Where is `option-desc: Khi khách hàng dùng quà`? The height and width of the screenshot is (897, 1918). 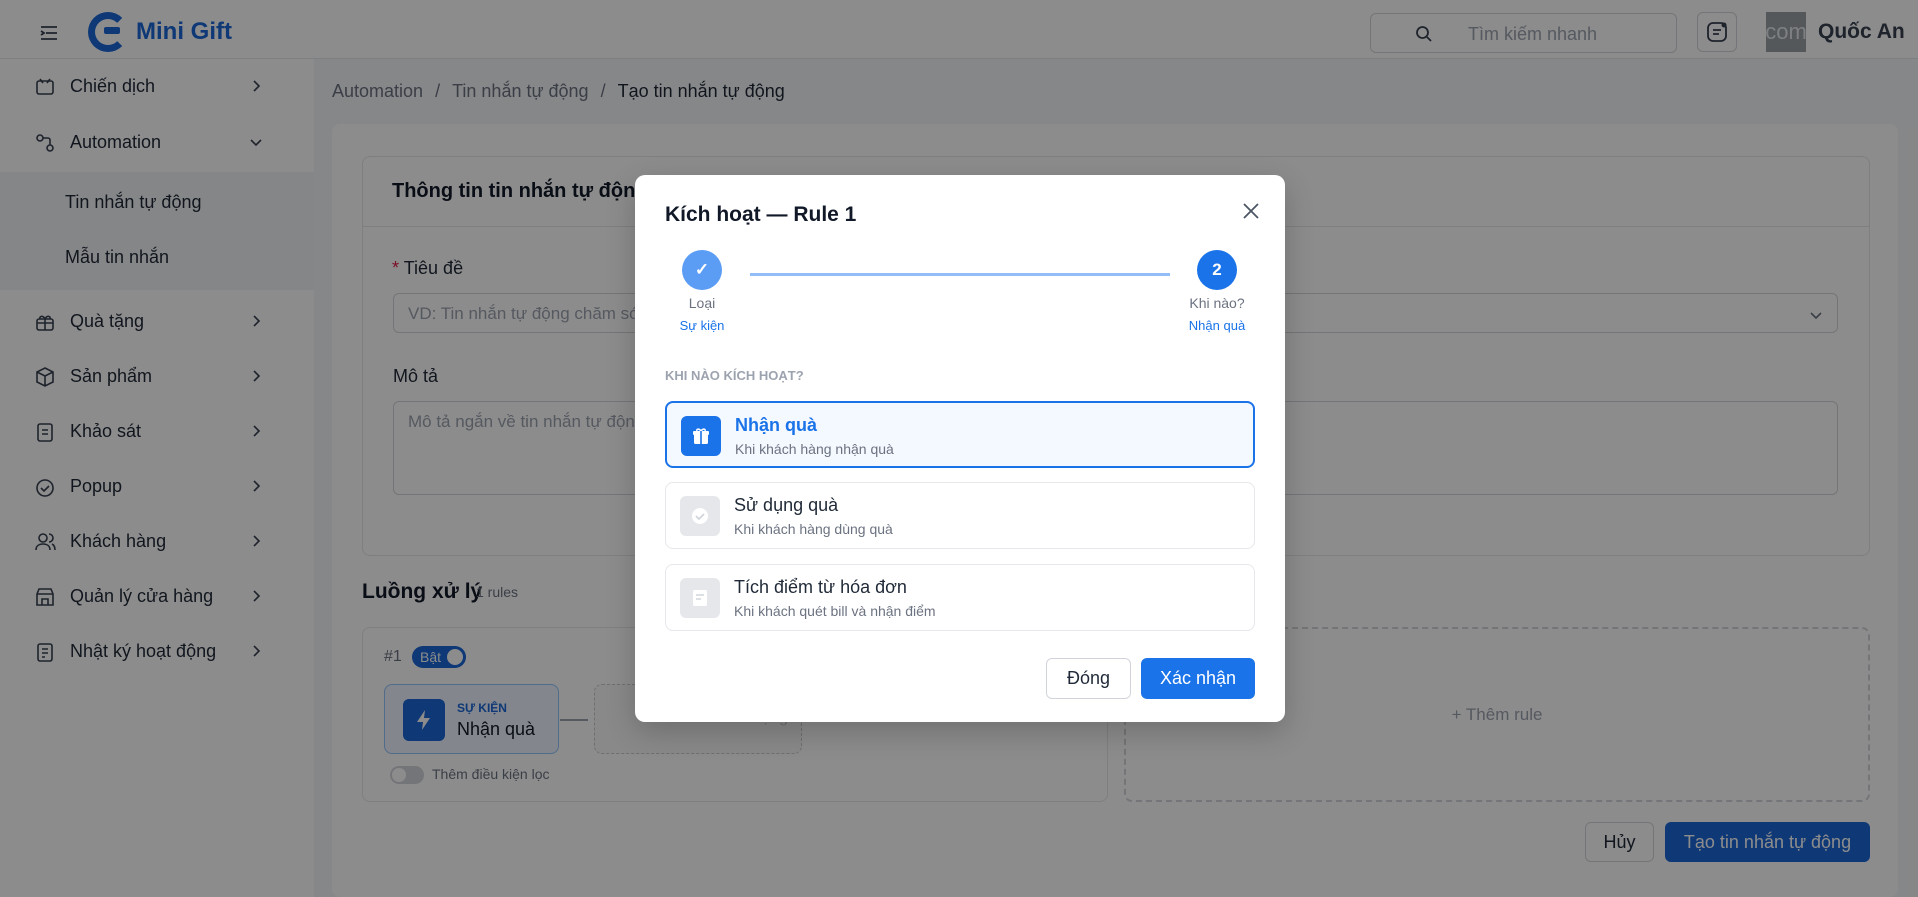 option-desc: Khi khách hàng dùng quà is located at coordinates (813, 529).